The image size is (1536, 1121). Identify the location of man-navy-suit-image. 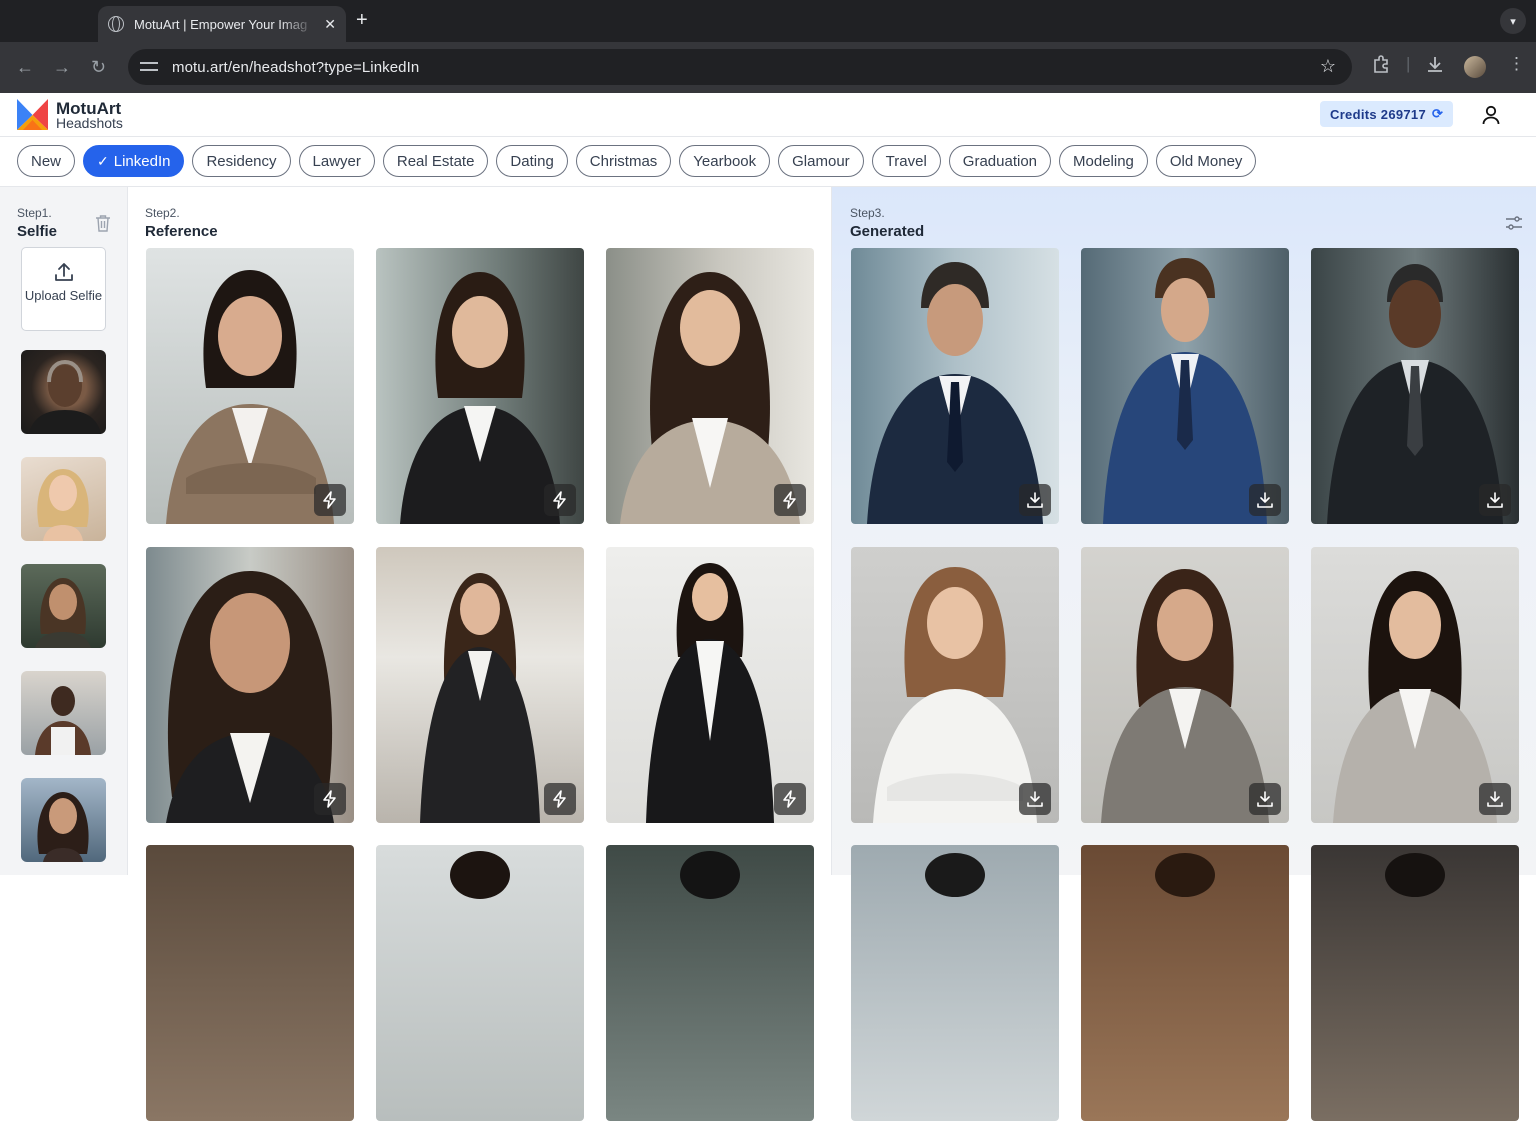
(955, 393).